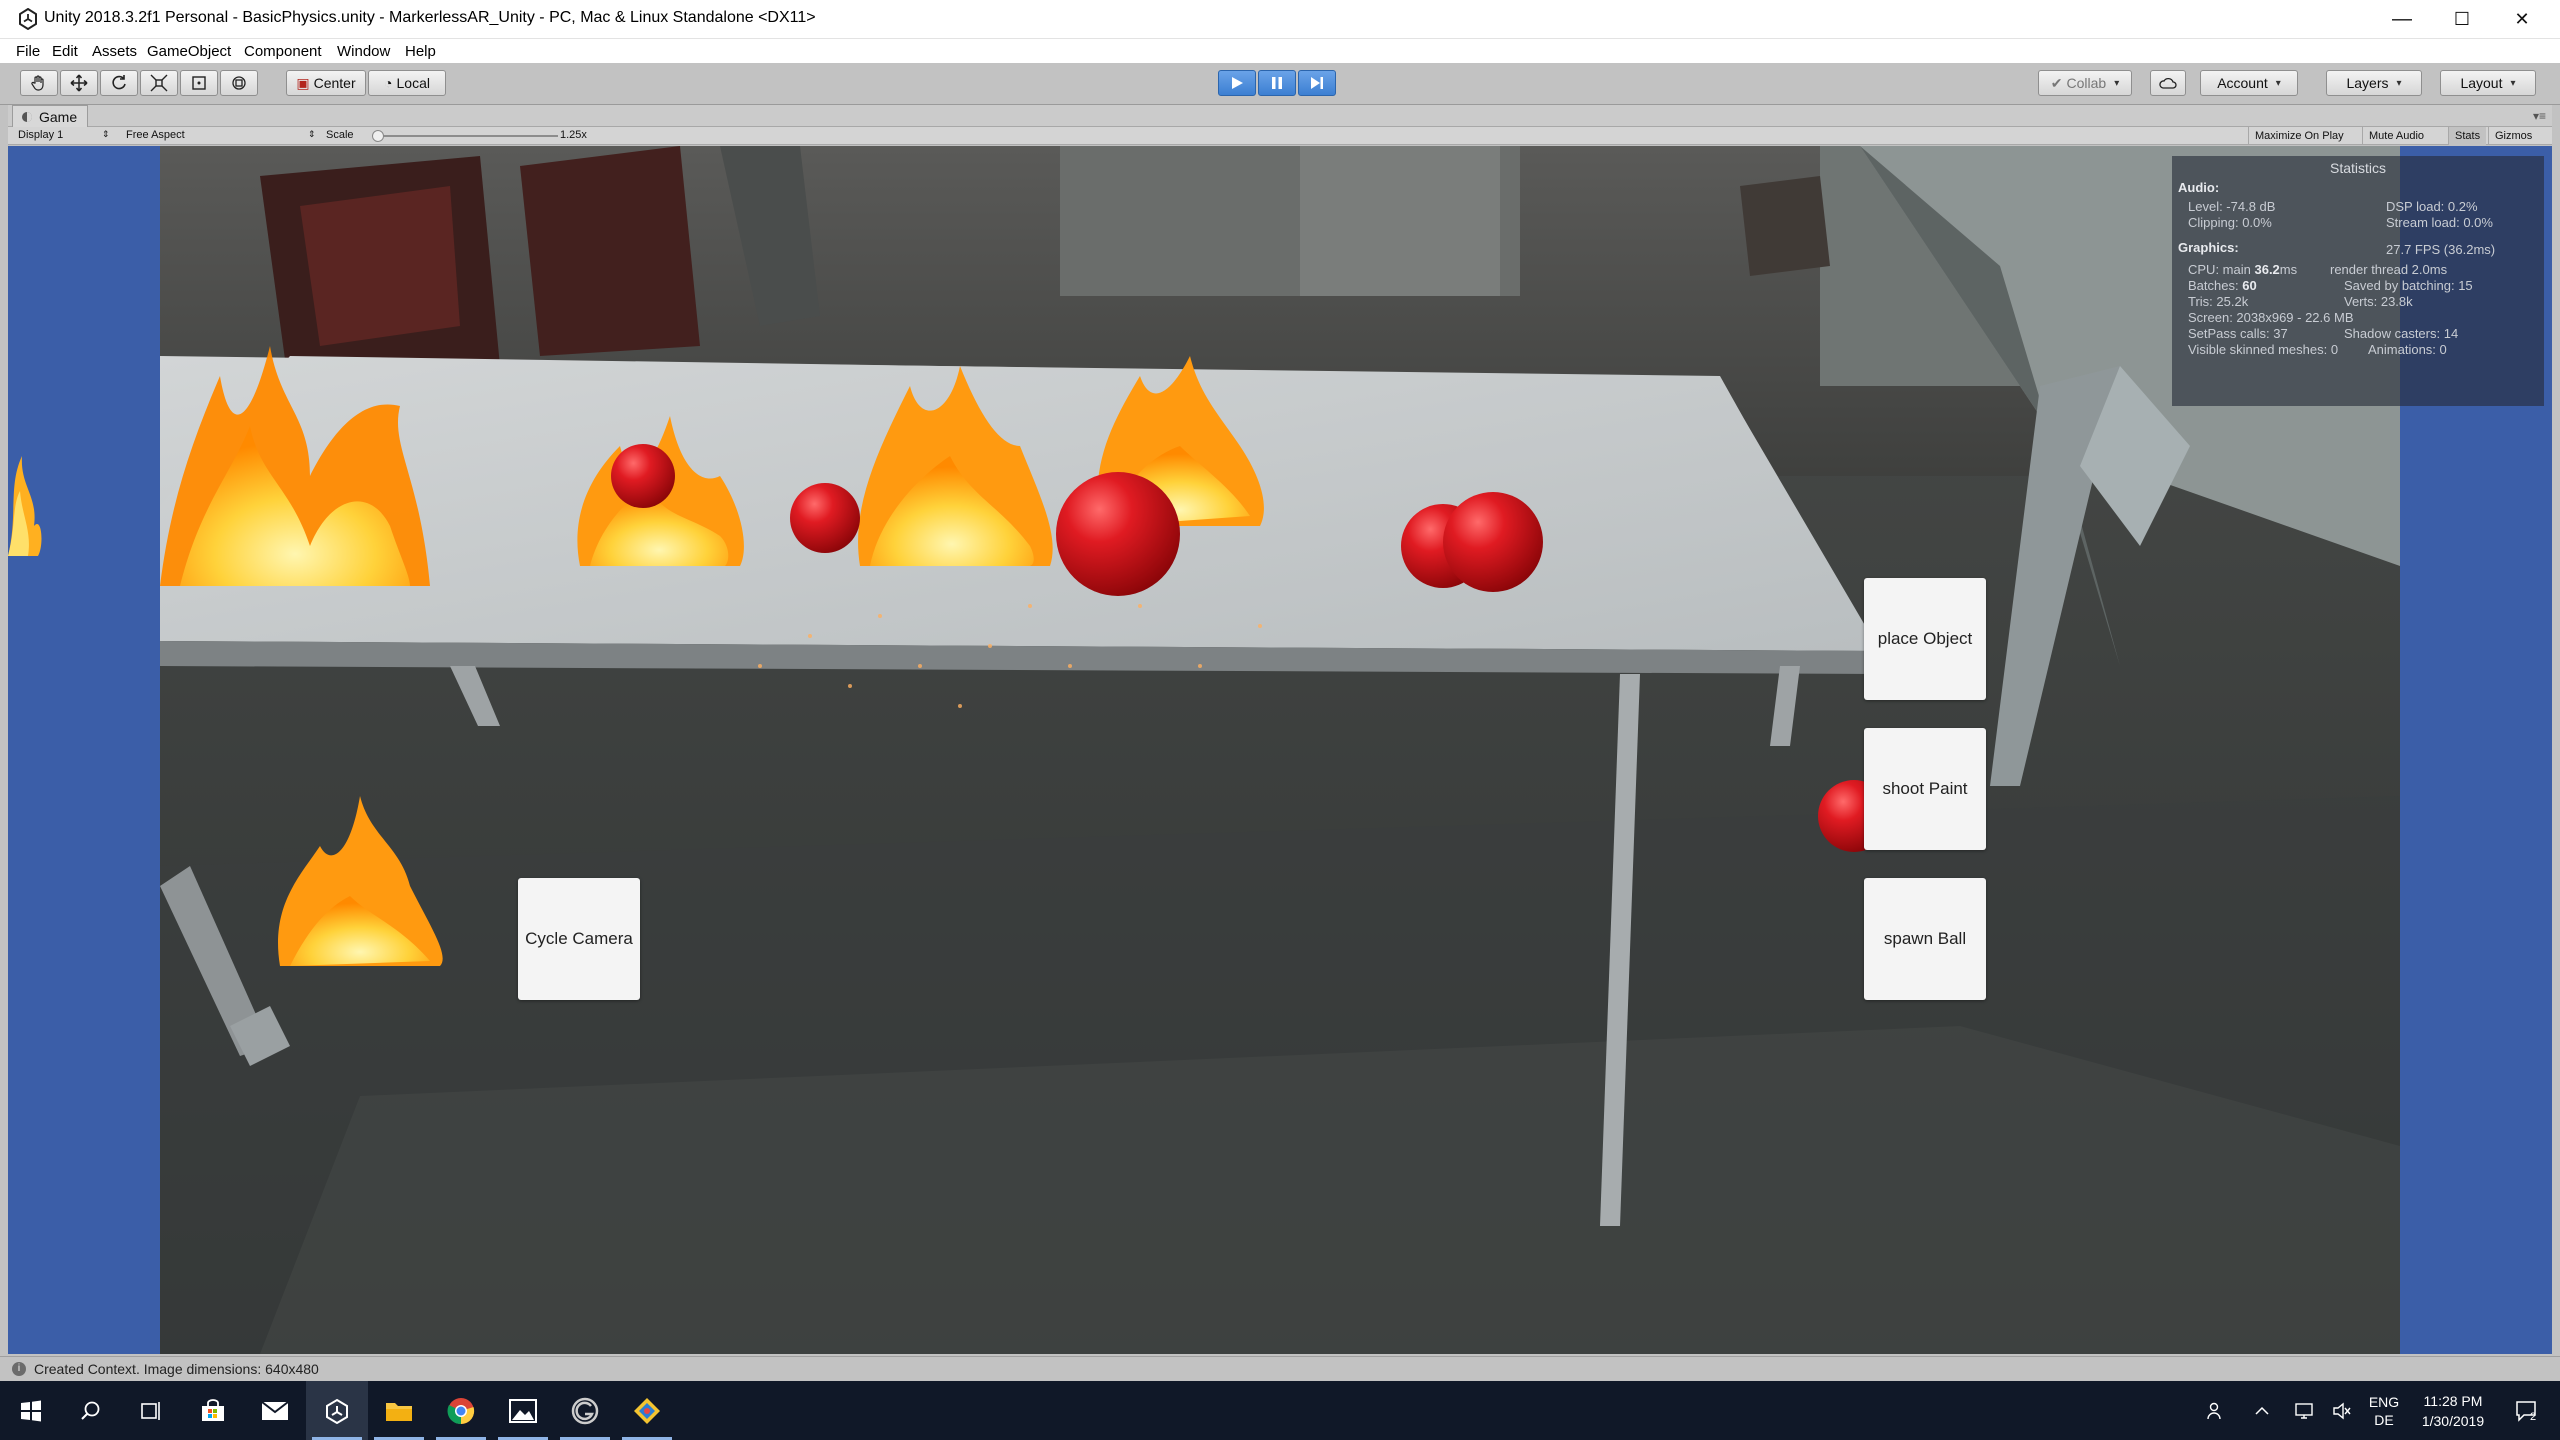 The width and height of the screenshot is (2560, 1440). I want to click on pivot-local-toggle: ◔ Local, so click(407, 83).